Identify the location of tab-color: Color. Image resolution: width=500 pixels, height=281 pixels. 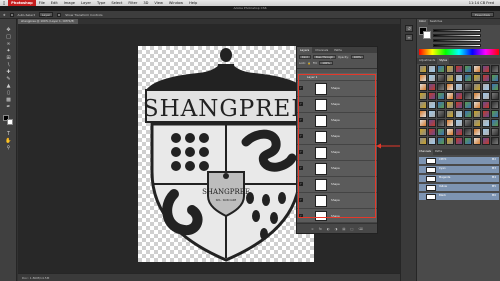
(422, 22).